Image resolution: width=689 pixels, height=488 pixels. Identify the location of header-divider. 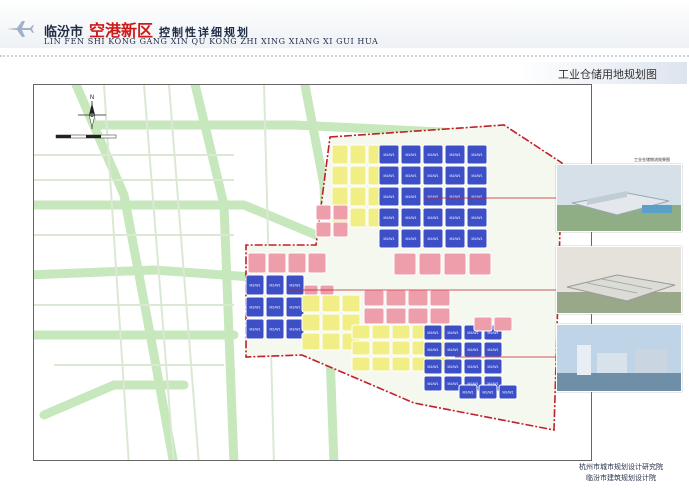
(344, 56).